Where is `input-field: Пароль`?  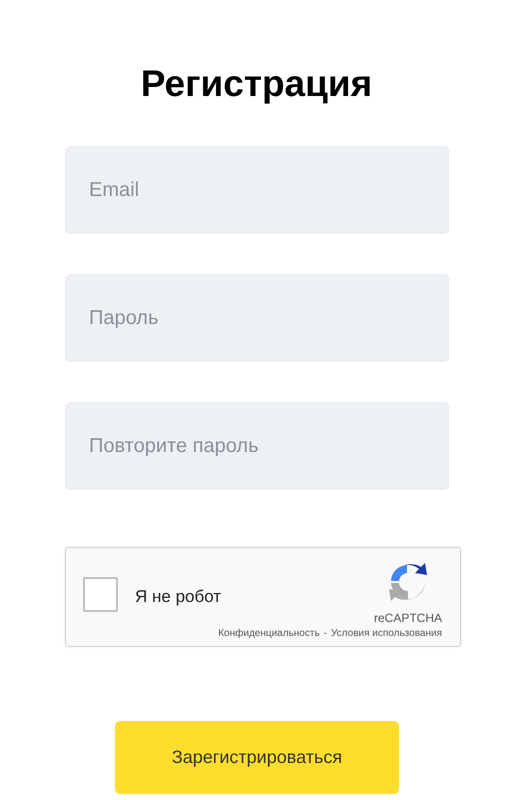 input-field: Пароль is located at coordinates (257, 318).